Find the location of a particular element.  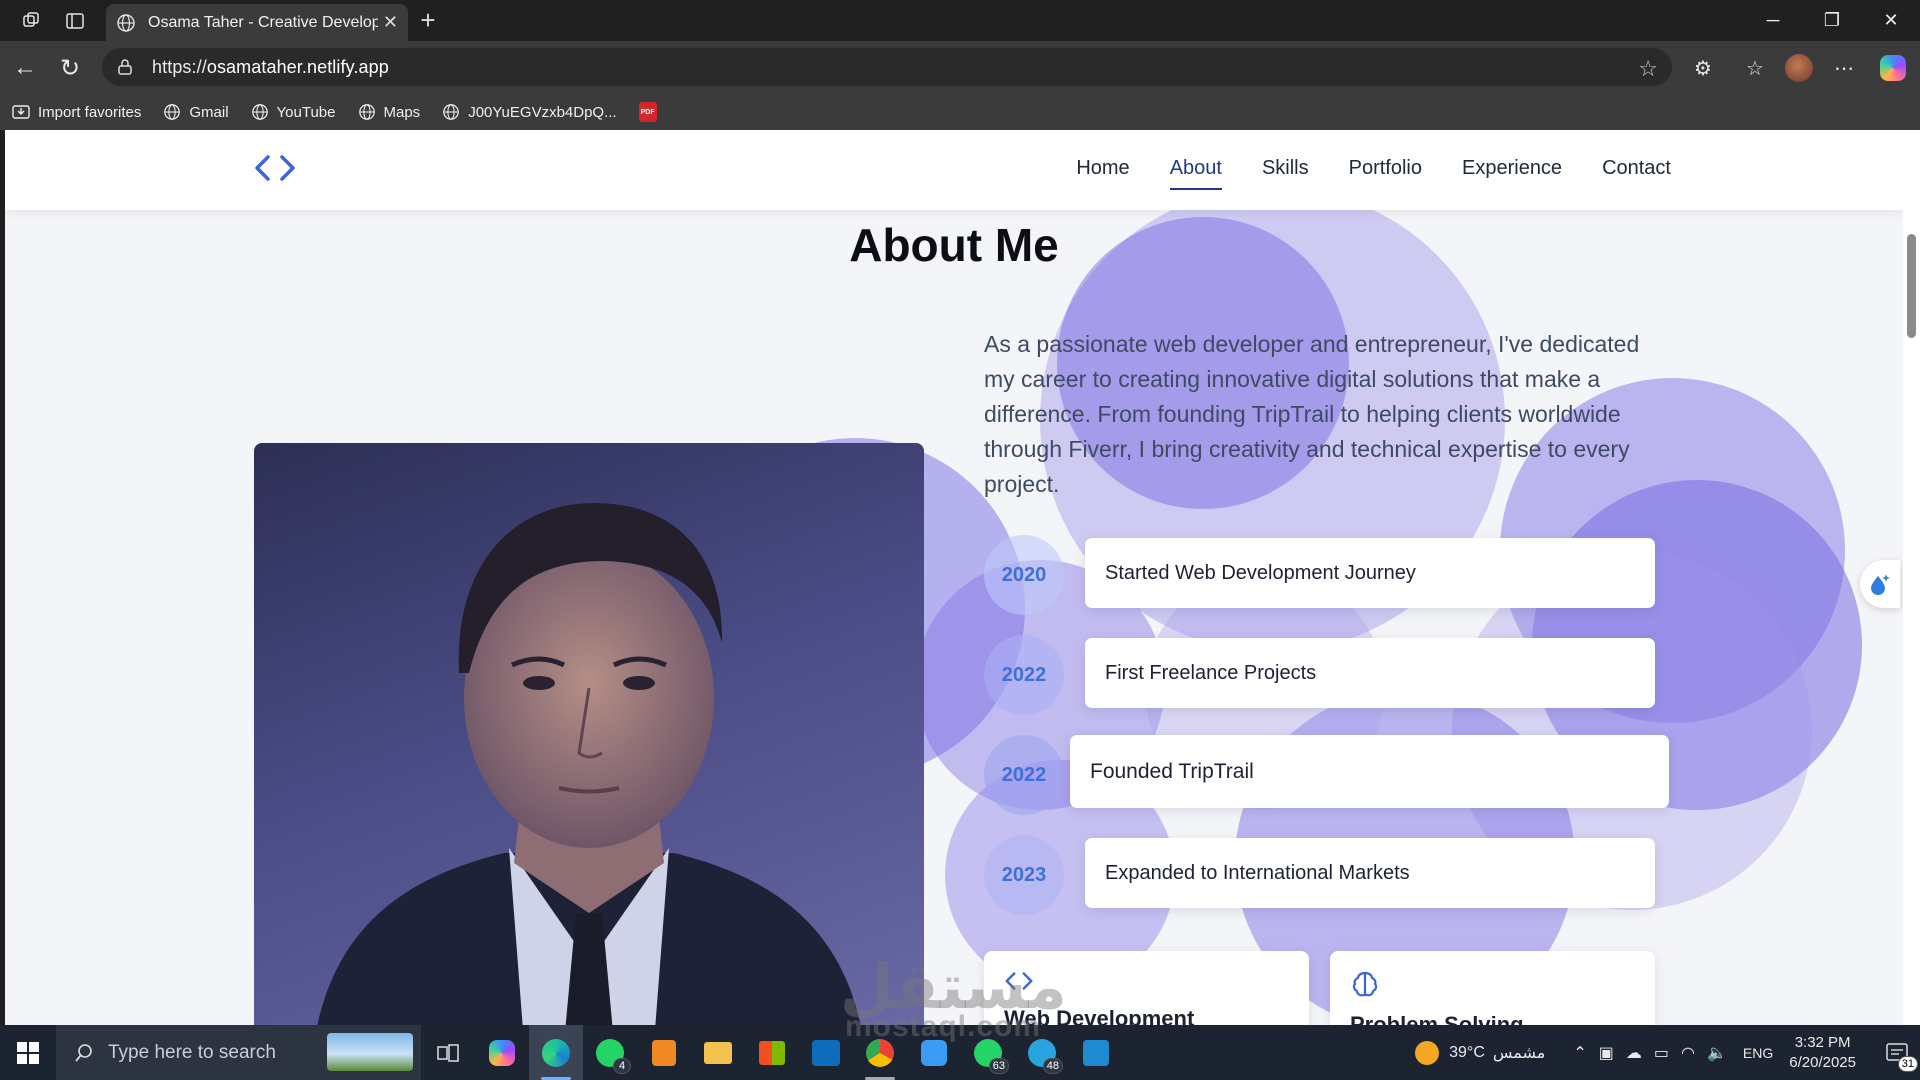

active-tab: Osama Taher - Creative Developer ✕ is located at coordinates (257, 22).